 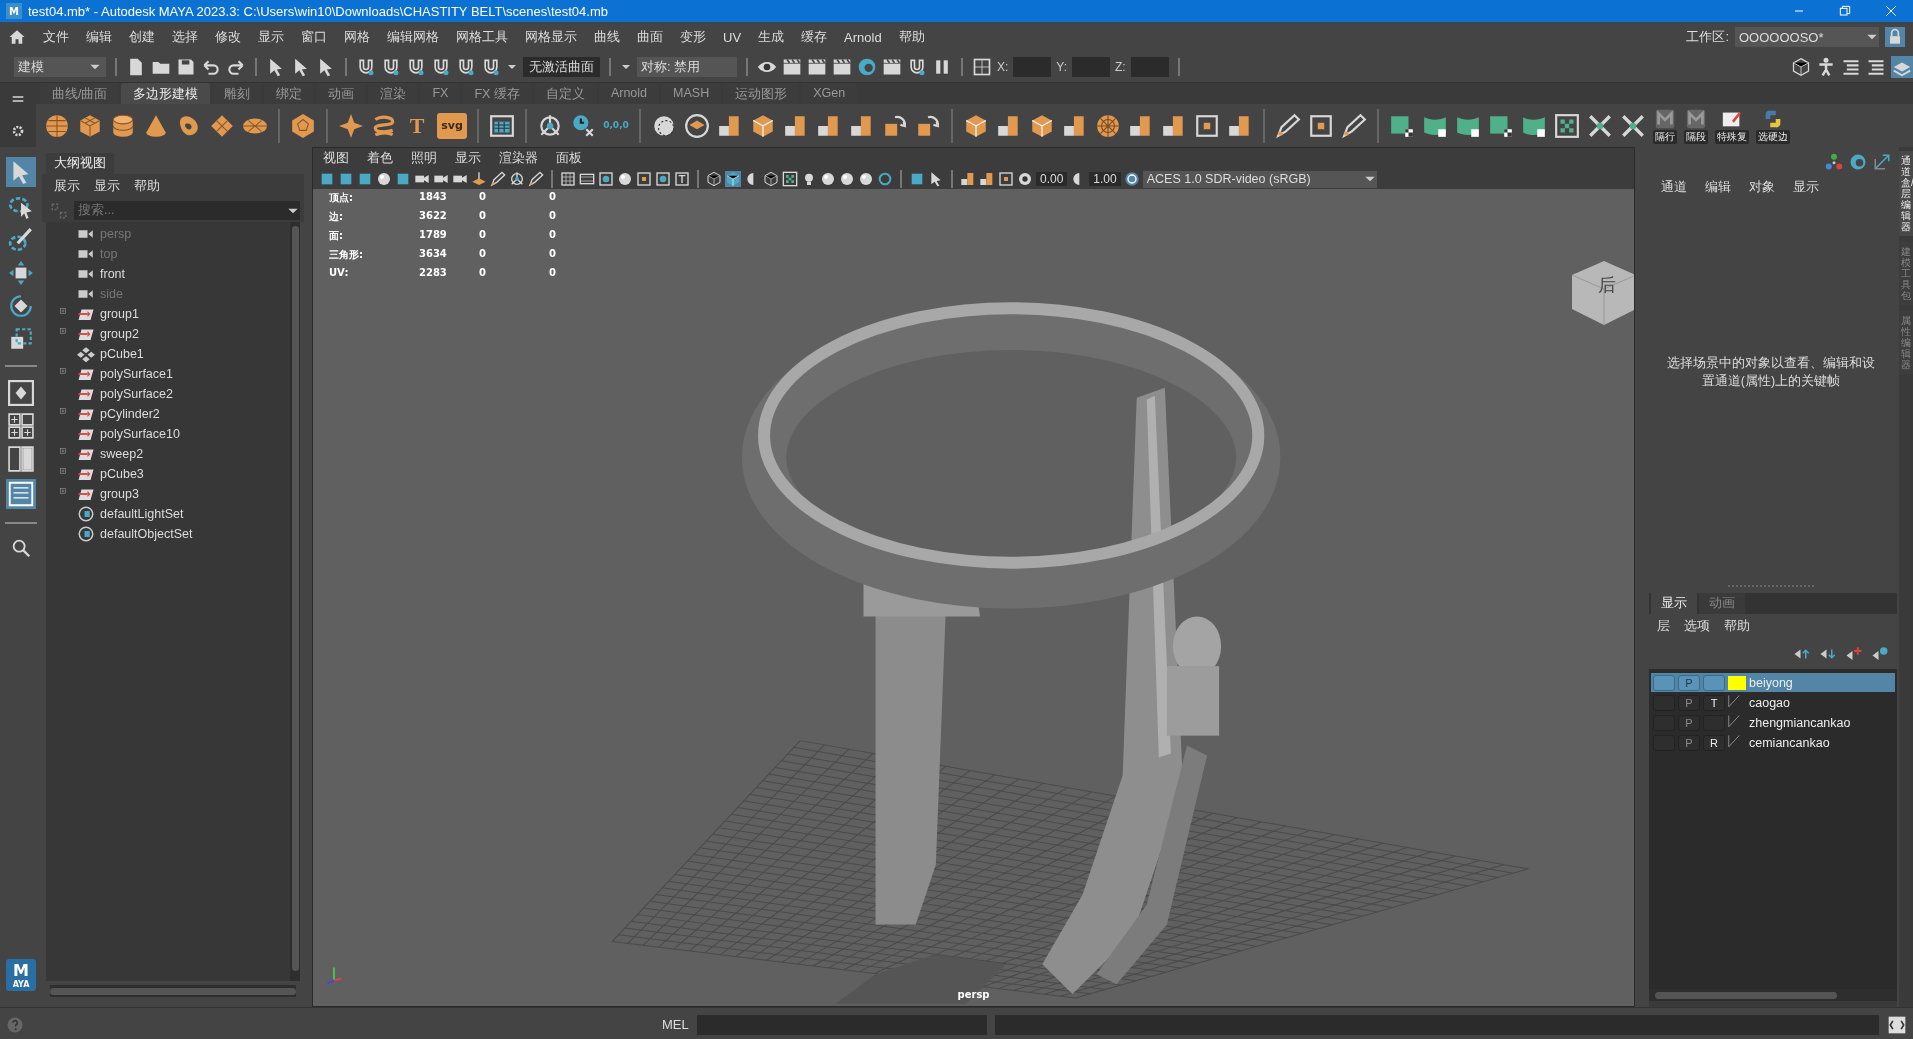 What do you see at coordinates (122, 474) in the screenshot?
I see `outliner-item: pCube3` at bounding box center [122, 474].